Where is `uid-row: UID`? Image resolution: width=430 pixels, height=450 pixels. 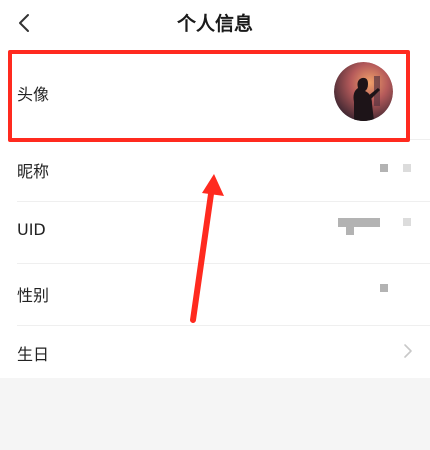
uid-row: UID is located at coordinates (215, 233).